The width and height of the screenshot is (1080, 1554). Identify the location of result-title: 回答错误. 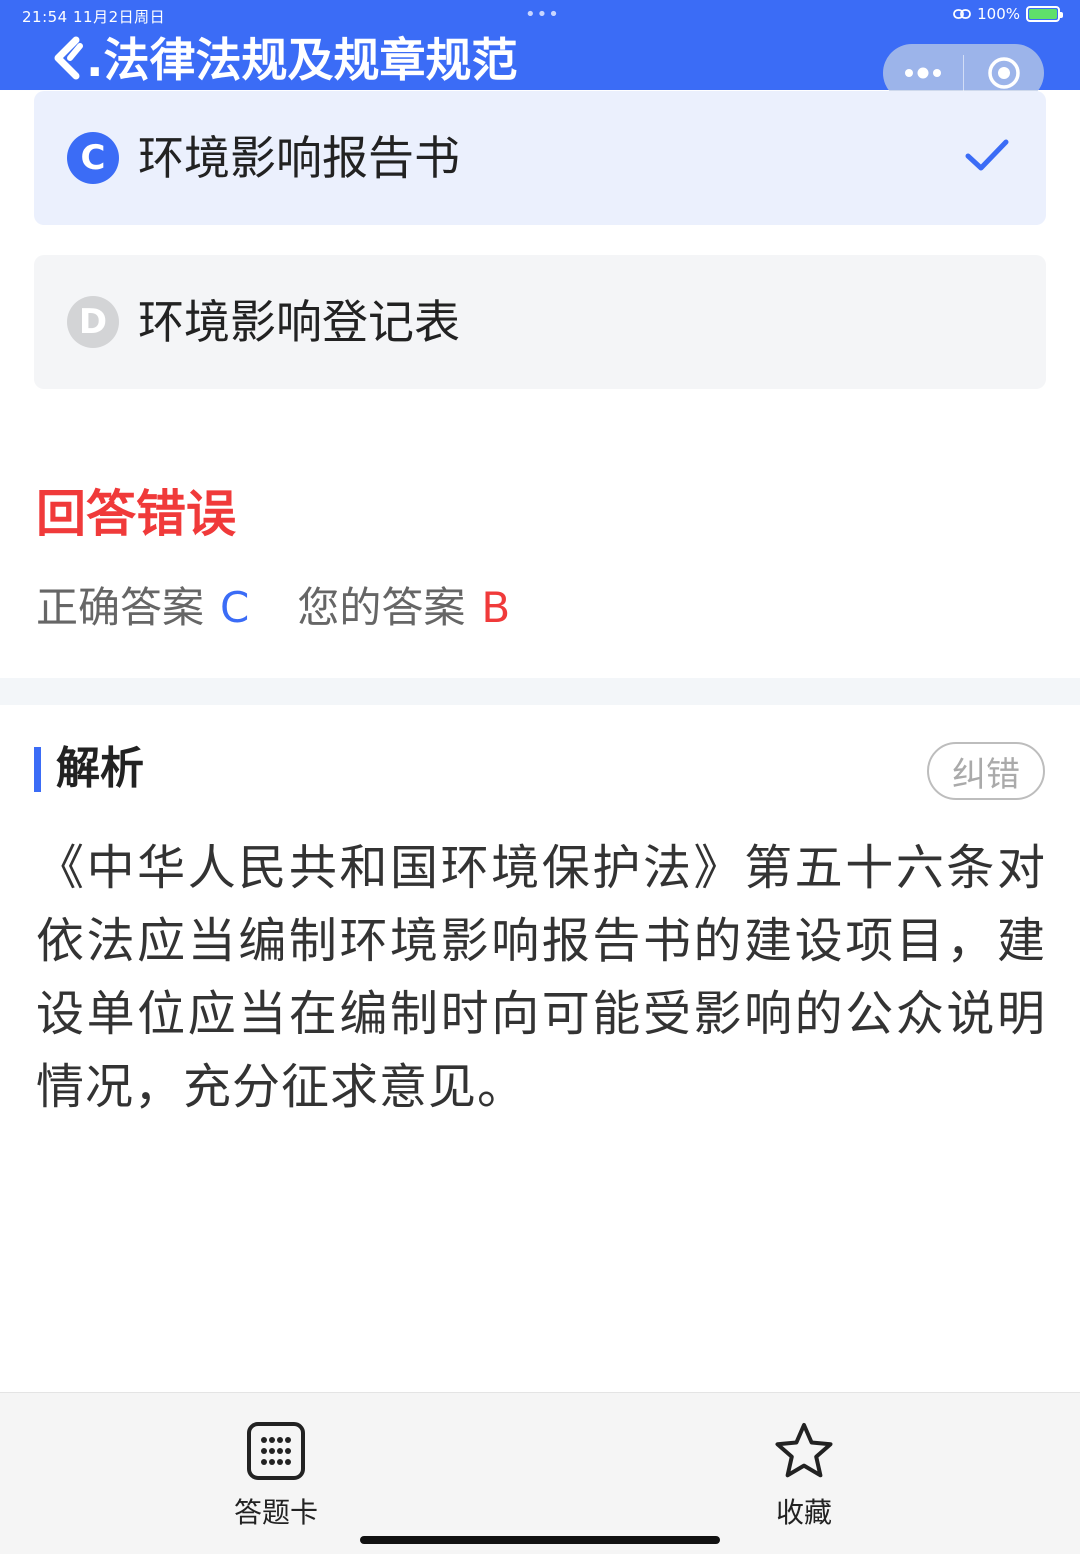
(136, 514).